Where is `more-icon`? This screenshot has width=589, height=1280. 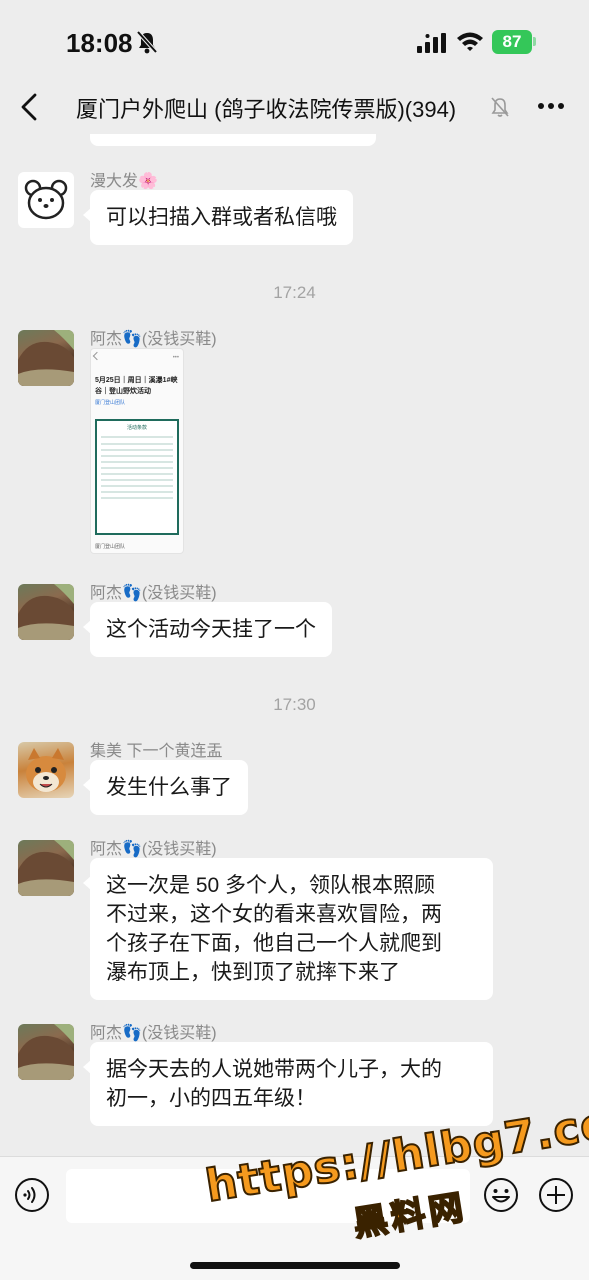
more-icon is located at coordinates (551, 106).